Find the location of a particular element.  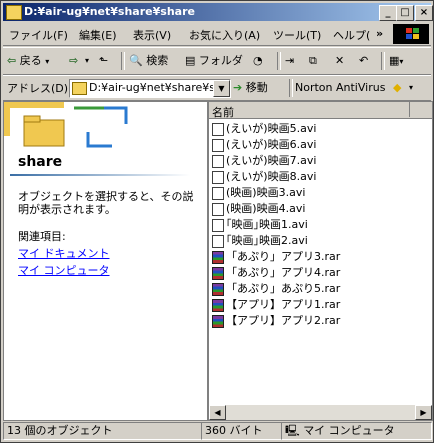

window-title: D:¥air-ug¥net¥share¥share is located at coordinates (109, 11).